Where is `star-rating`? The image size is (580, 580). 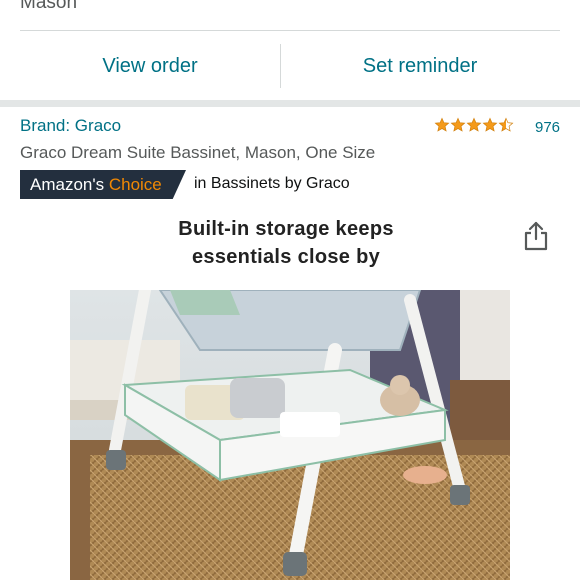
star-rating is located at coordinates (474, 125).